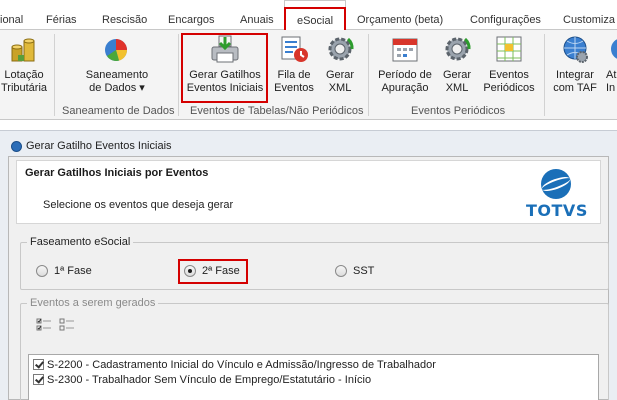  I want to click on spreadsheet-icon, so click(509, 49).